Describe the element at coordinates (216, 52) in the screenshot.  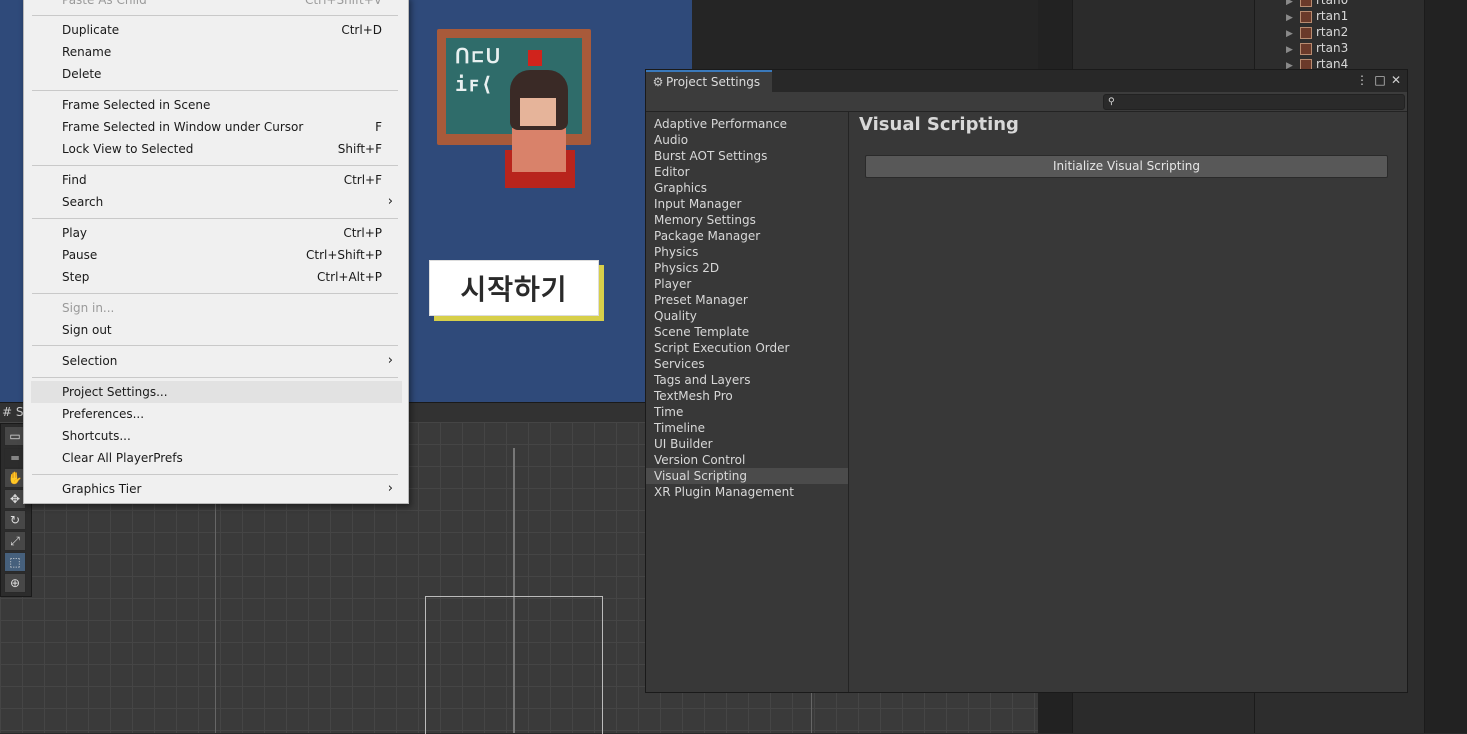
I see `menu-item-rename: Rename` at that location.